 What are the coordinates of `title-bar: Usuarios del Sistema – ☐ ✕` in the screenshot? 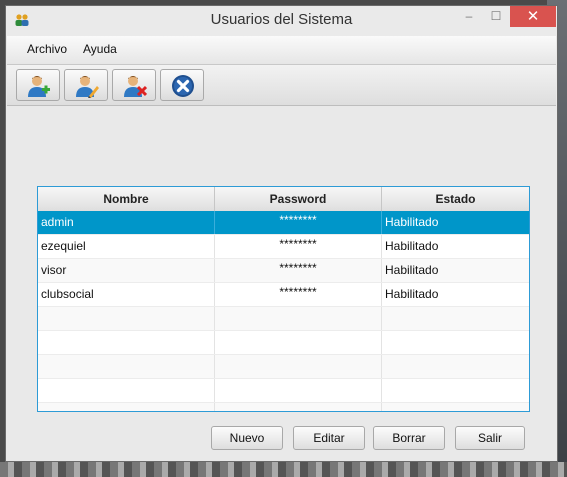 It's located at (281, 21).